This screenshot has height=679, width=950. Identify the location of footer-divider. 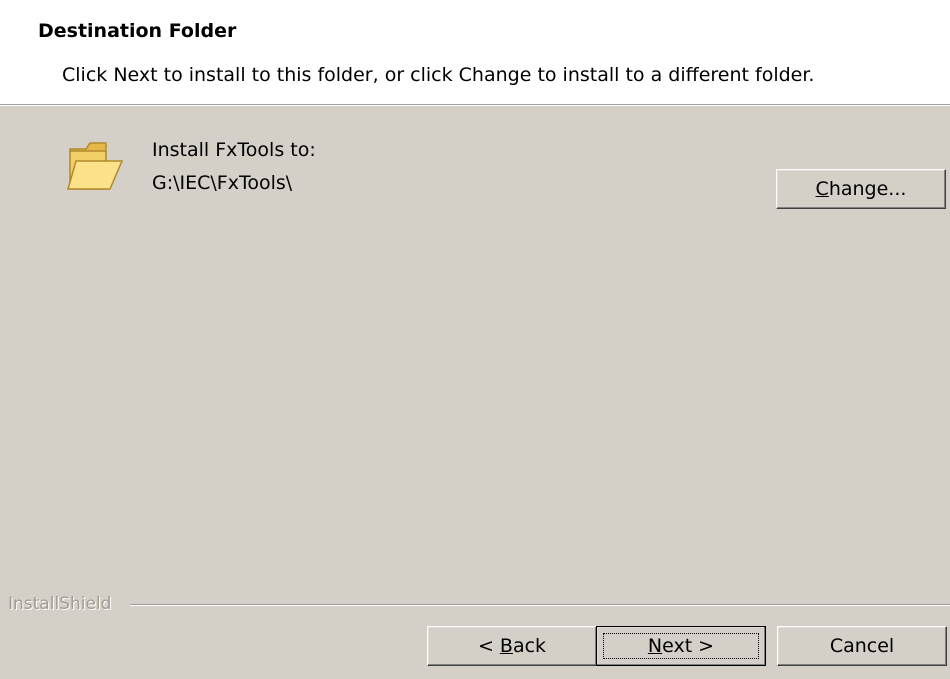
(540, 605).